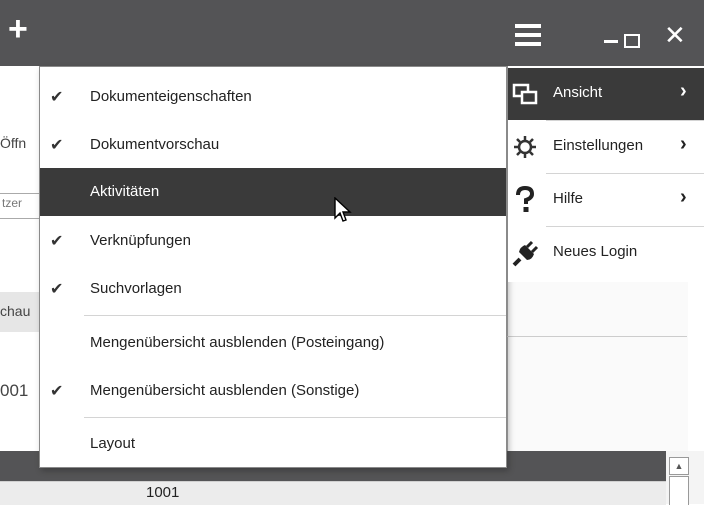 This screenshot has height=505, width=704. I want to click on close-icon: ✕, so click(675, 35).